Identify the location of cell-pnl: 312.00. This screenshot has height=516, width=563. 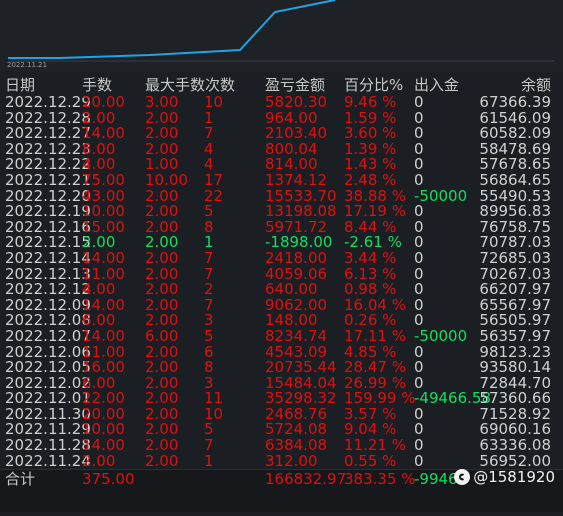
(291, 460).